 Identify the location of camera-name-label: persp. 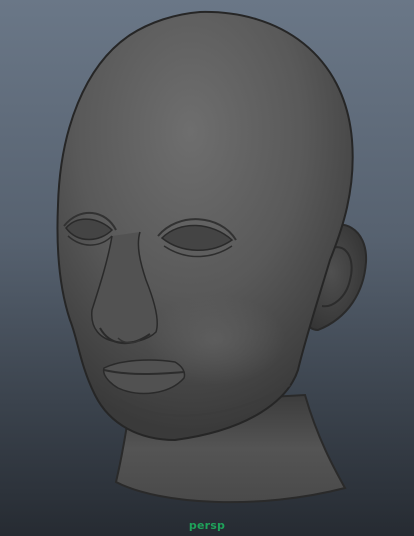
(207, 525).